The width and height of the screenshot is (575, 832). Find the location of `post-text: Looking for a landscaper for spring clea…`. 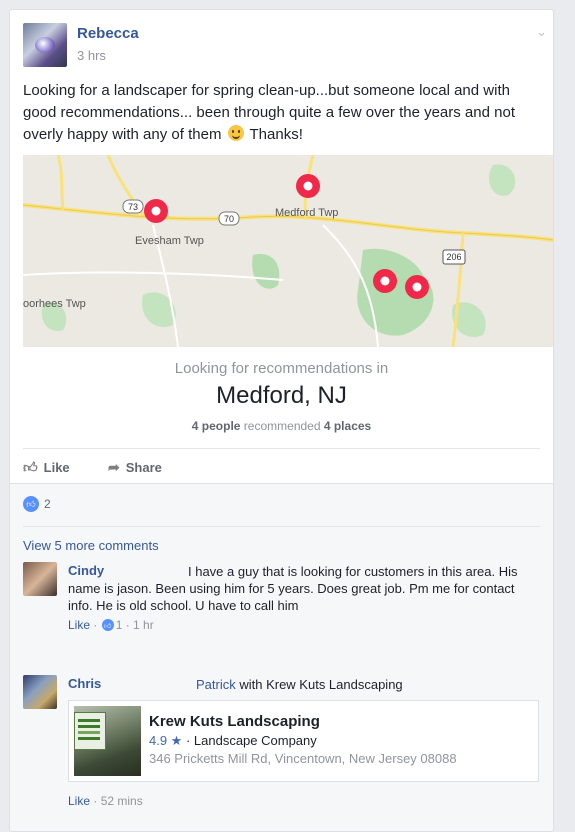

post-text: Looking for a landscaper for spring clea… is located at coordinates (269, 112).